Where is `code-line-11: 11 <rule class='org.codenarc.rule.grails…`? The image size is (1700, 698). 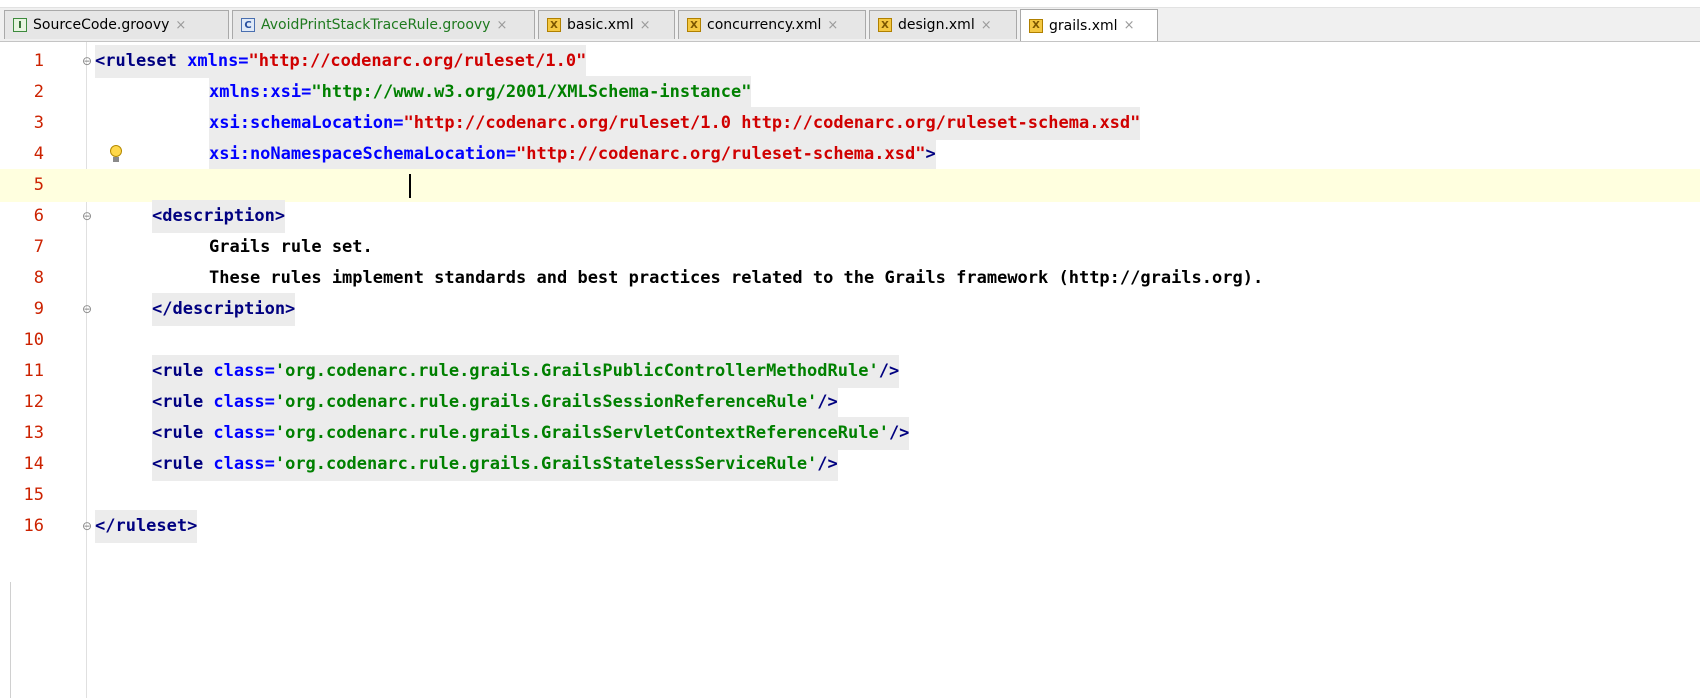 code-line-11: 11 <rule class='org.codenarc.rule.grails… is located at coordinates (850, 371).